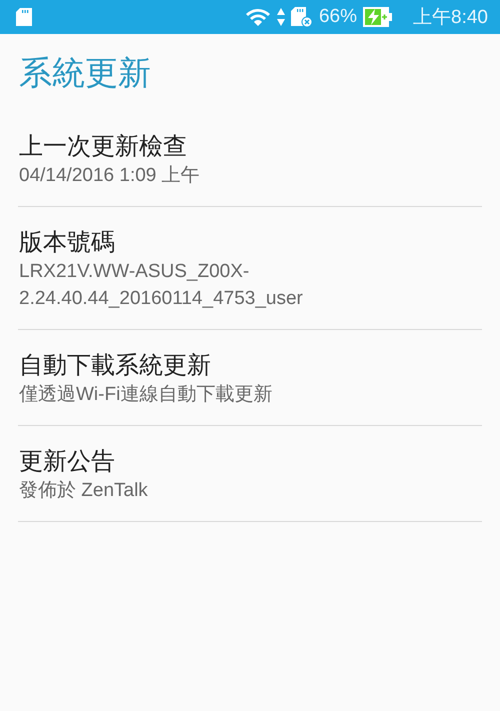 This screenshot has width=500, height=711. Describe the element at coordinates (250, 159) in the screenshot. I see `setting-row: 上一次更新檢查 04/14/2016 1:09 上午` at that location.